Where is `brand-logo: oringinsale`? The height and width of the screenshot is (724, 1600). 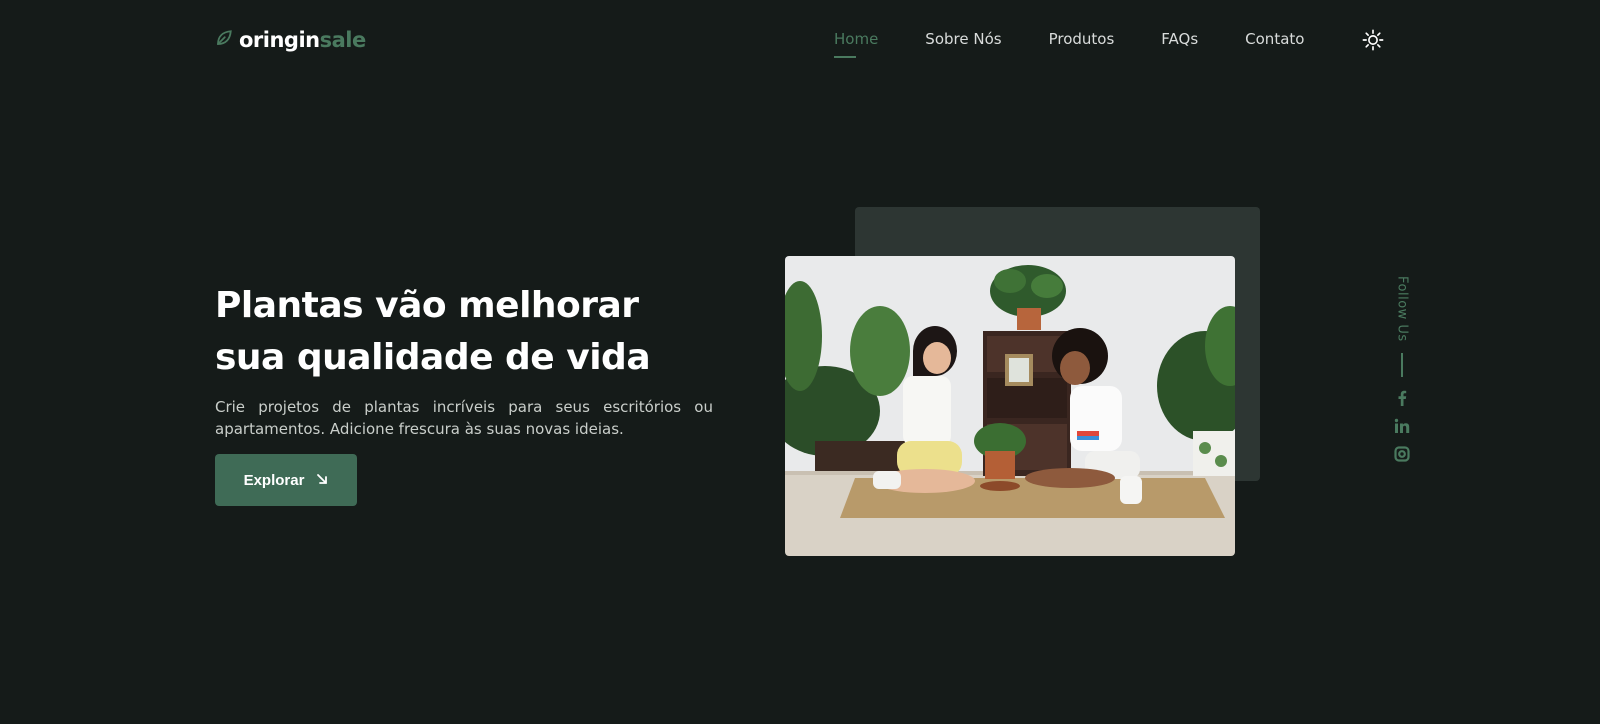 brand-logo: oringinsale is located at coordinates (290, 40).